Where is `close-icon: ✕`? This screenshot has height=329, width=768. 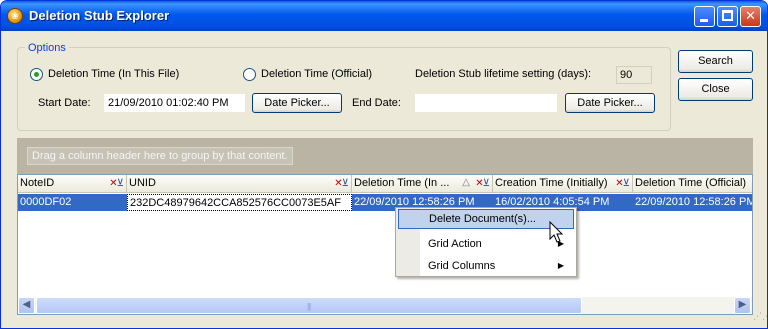
close-icon: ✕ is located at coordinates (750, 15).